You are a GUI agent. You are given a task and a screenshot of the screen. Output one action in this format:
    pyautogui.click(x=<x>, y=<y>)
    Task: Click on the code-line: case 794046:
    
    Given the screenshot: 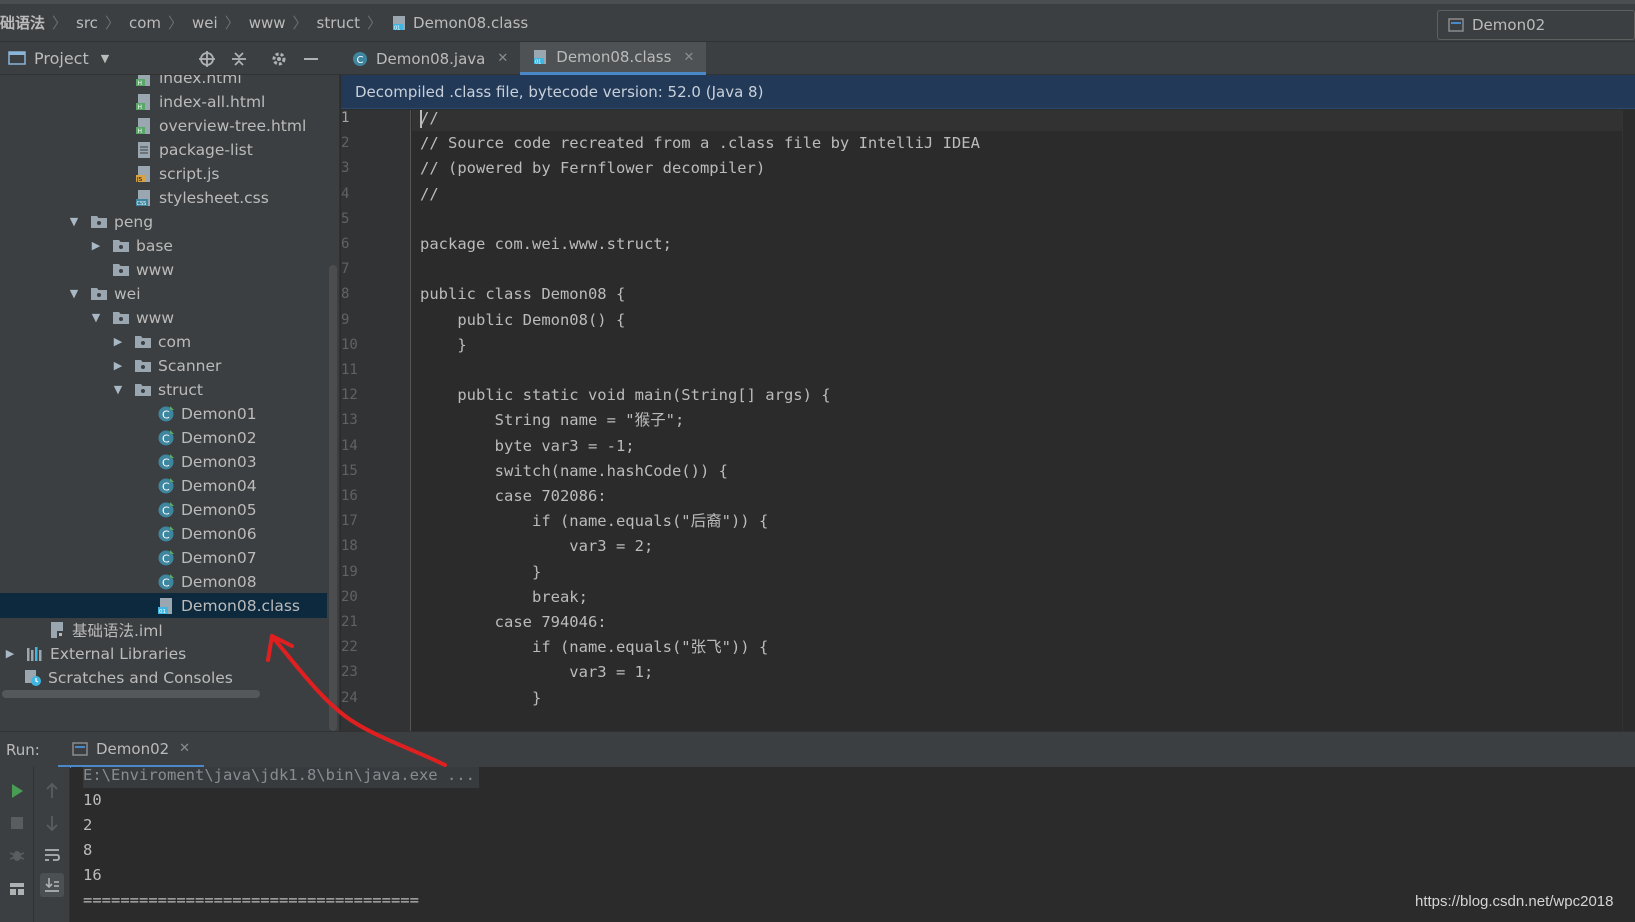 What is the action you would take?
    pyautogui.click(x=513, y=622)
    